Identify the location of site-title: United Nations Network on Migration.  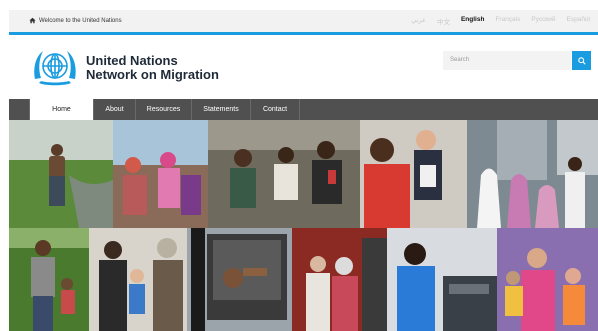
(152, 68).